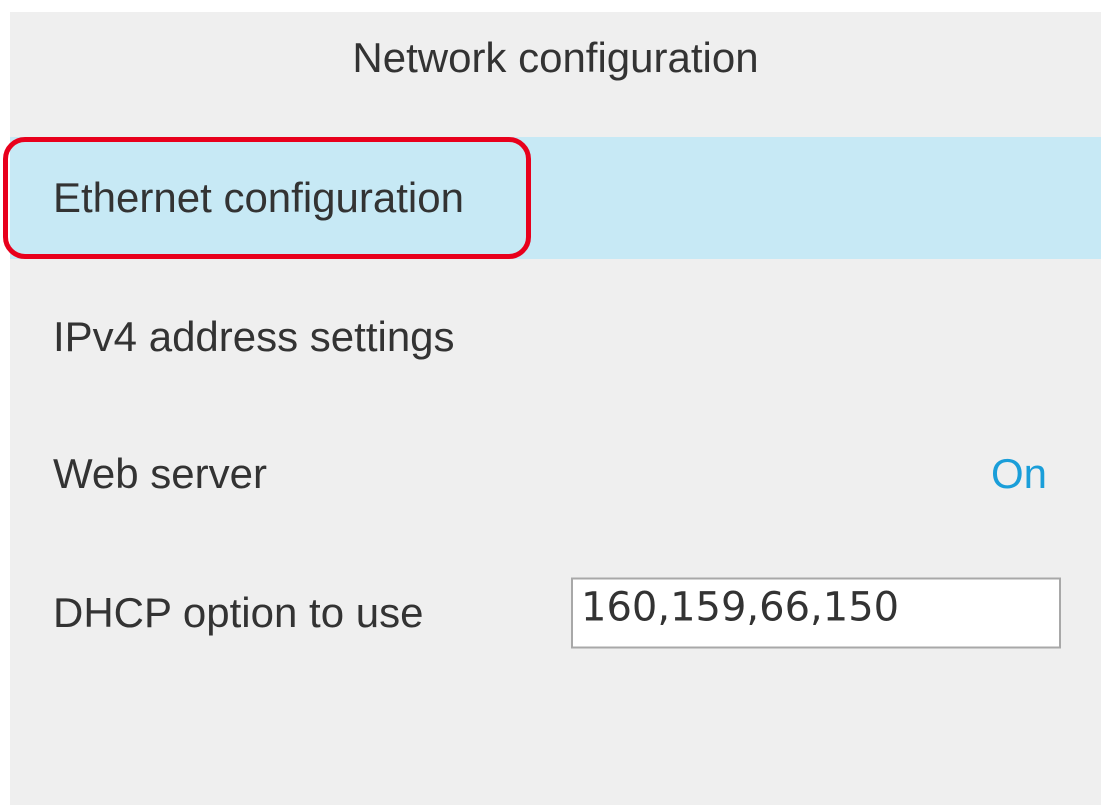 The width and height of the screenshot is (1101, 805). Describe the element at coordinates (816, 613) in the screenshot. I see `dhcp-option-input` at that location.